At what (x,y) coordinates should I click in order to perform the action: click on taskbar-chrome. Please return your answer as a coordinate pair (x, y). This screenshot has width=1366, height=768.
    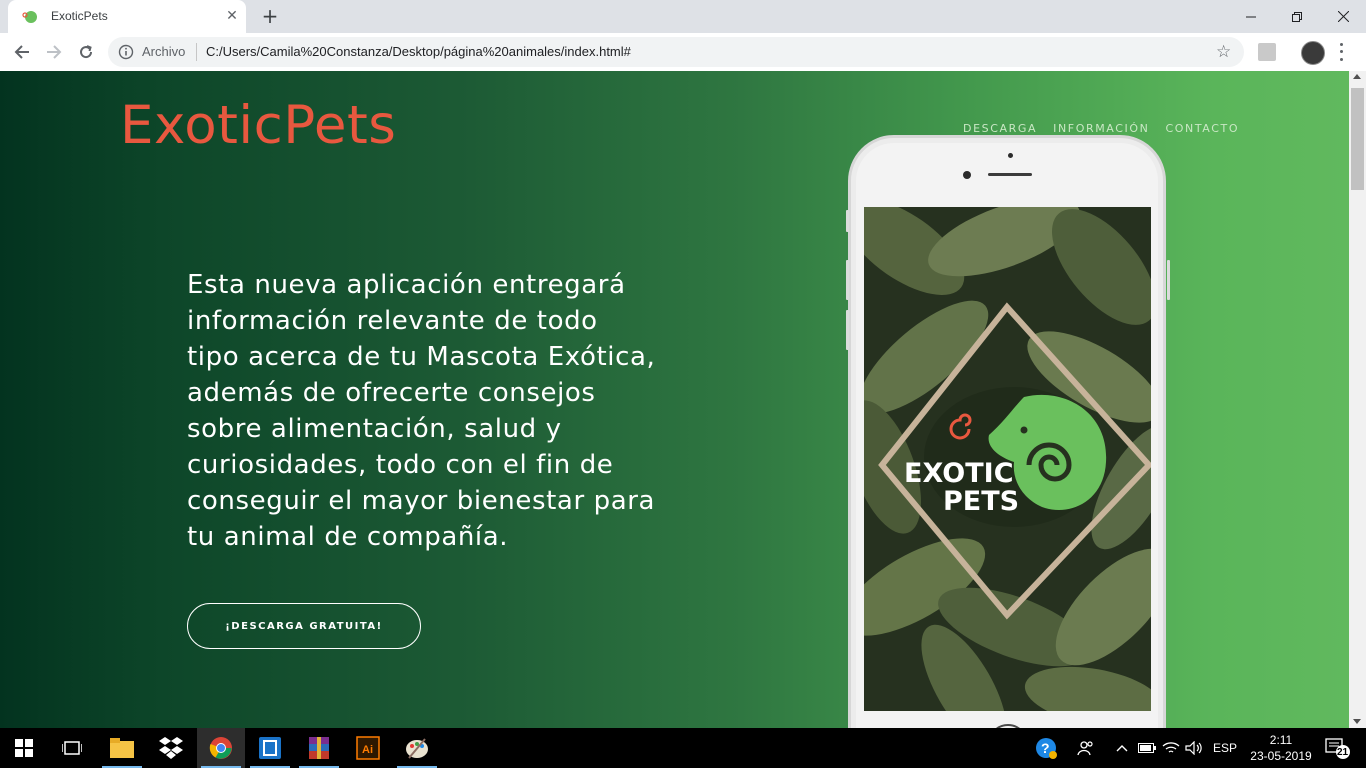
    Looking at the image, I should click on (221, 748).